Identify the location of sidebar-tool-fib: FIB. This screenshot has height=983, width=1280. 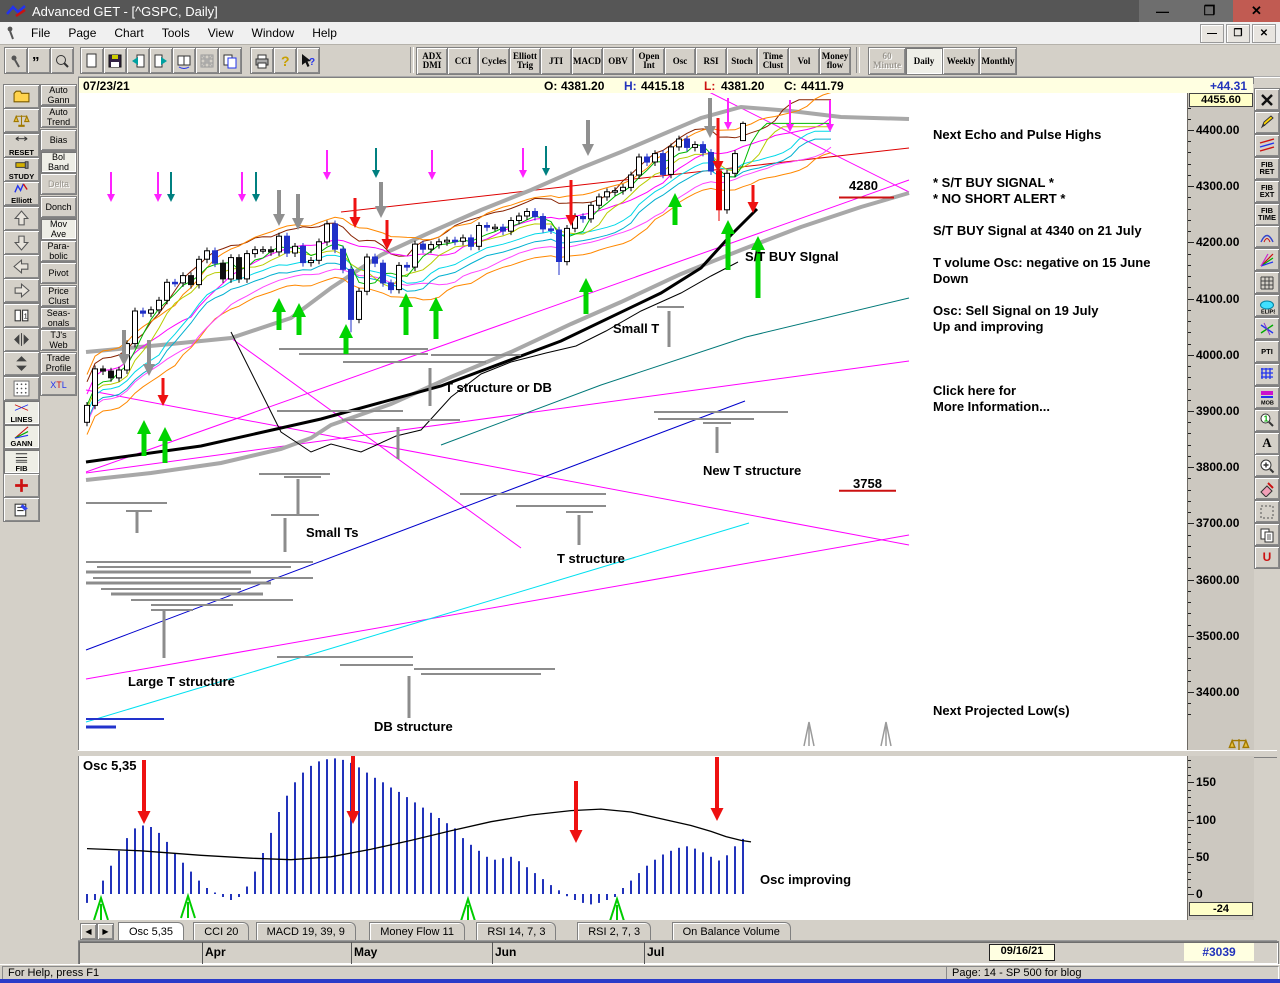
(21, 461).